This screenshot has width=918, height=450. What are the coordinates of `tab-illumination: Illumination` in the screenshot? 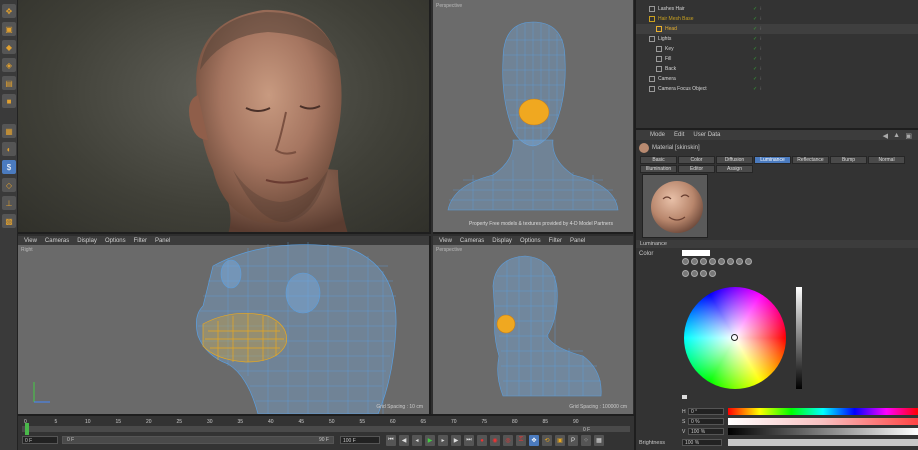 It's located at (658, 169).